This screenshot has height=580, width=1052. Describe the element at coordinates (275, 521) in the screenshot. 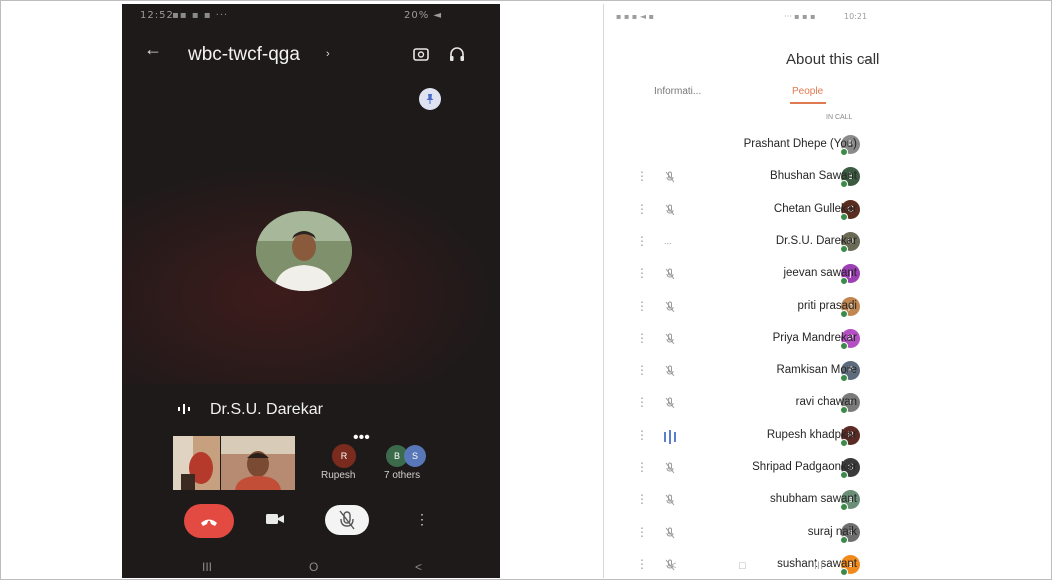

I see `camera-icon` at that location.